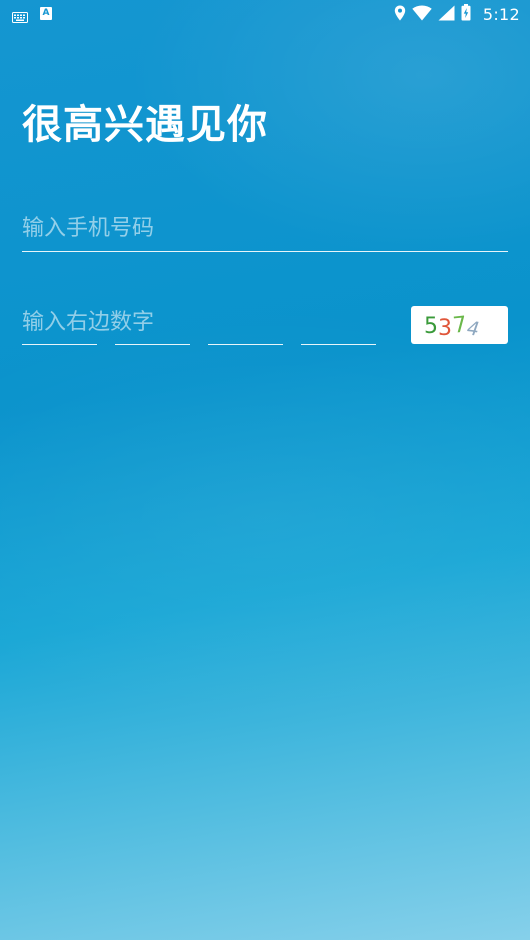 The image size is (530, 940). I want to click on location-icon, so click(400, 15).